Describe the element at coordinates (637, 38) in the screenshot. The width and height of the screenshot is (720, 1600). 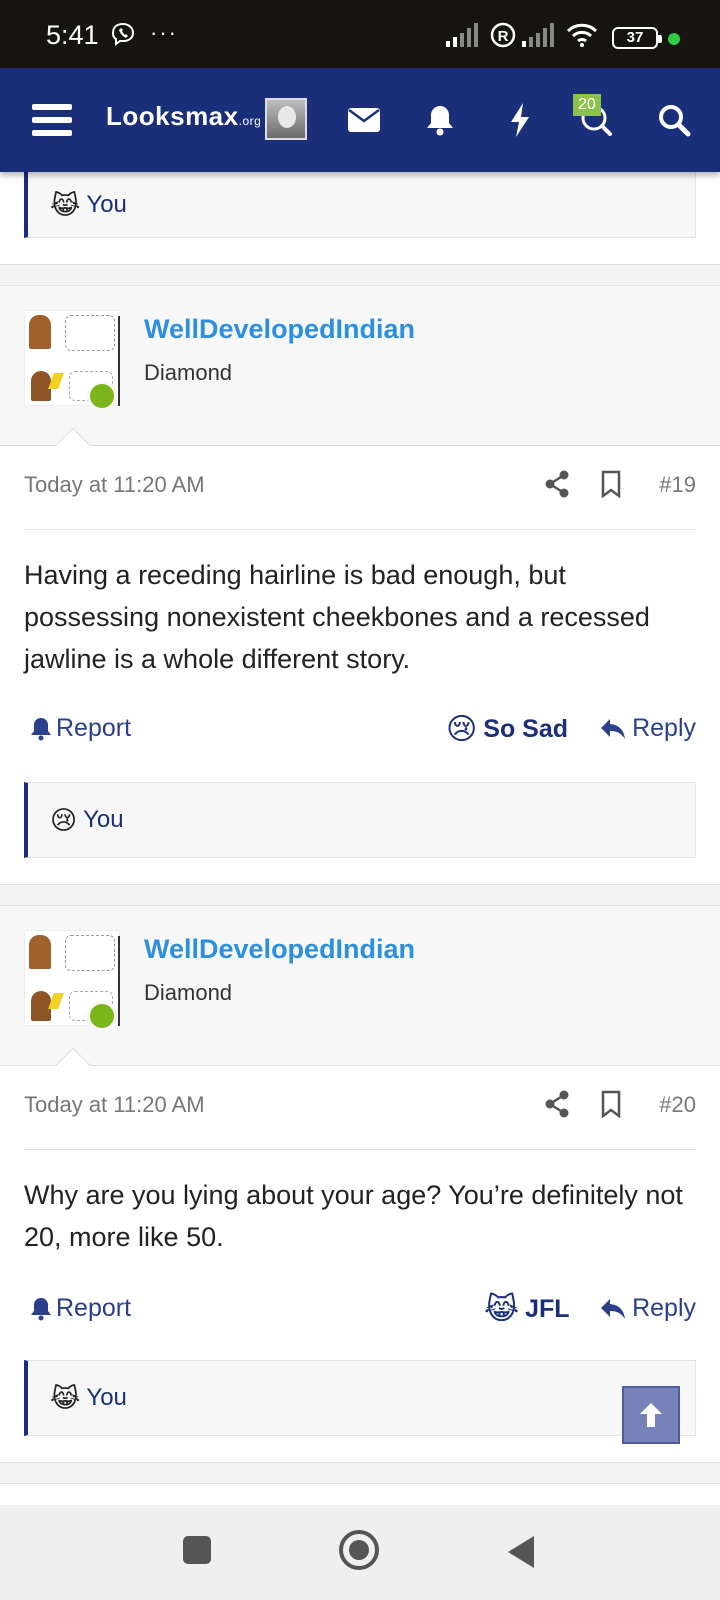
I see `battery-icon: 37` at that location.